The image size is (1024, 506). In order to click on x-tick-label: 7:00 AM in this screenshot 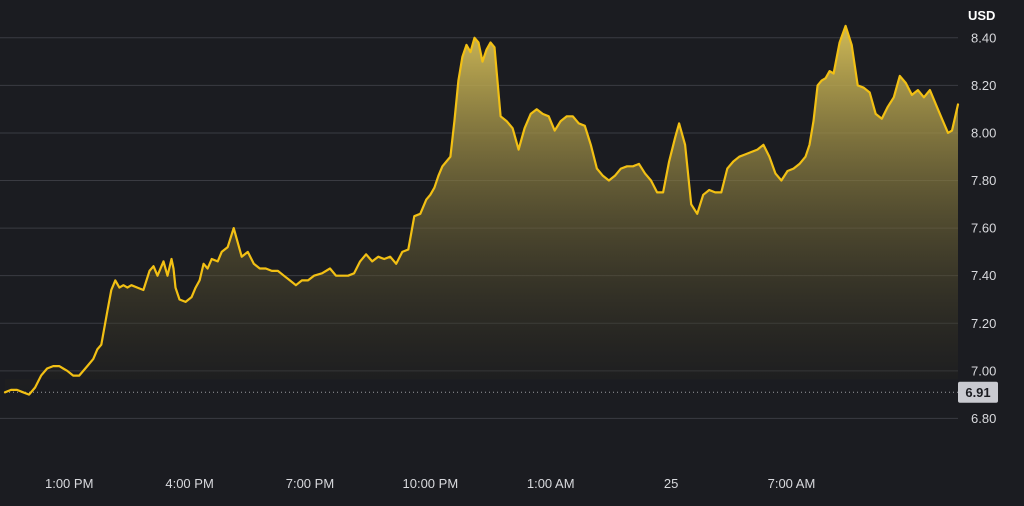, I will do `click(792, 483)`.